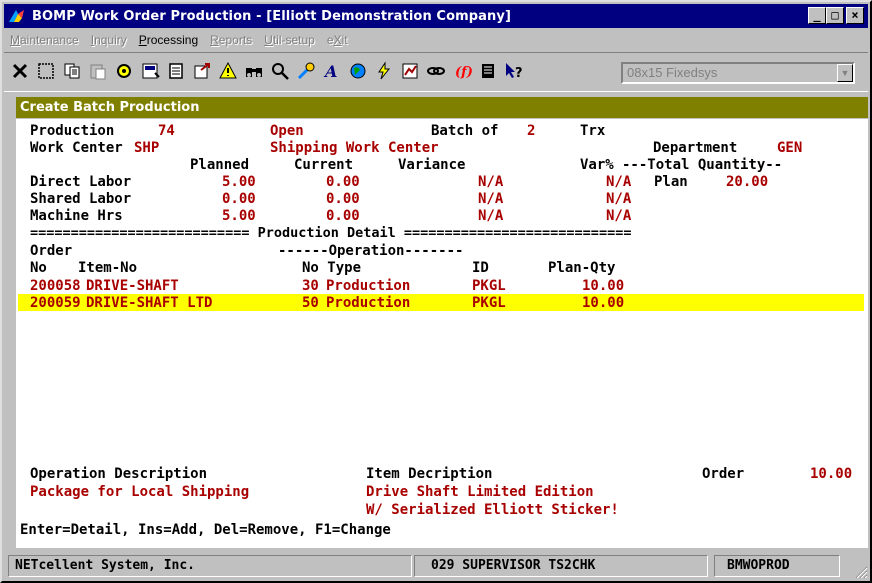 Image resolution: width=872 pixels, height=583 pixels. Describe the element at coordinates (432, 165) in the screenshot. I see `col-variance: Variance` at that location.